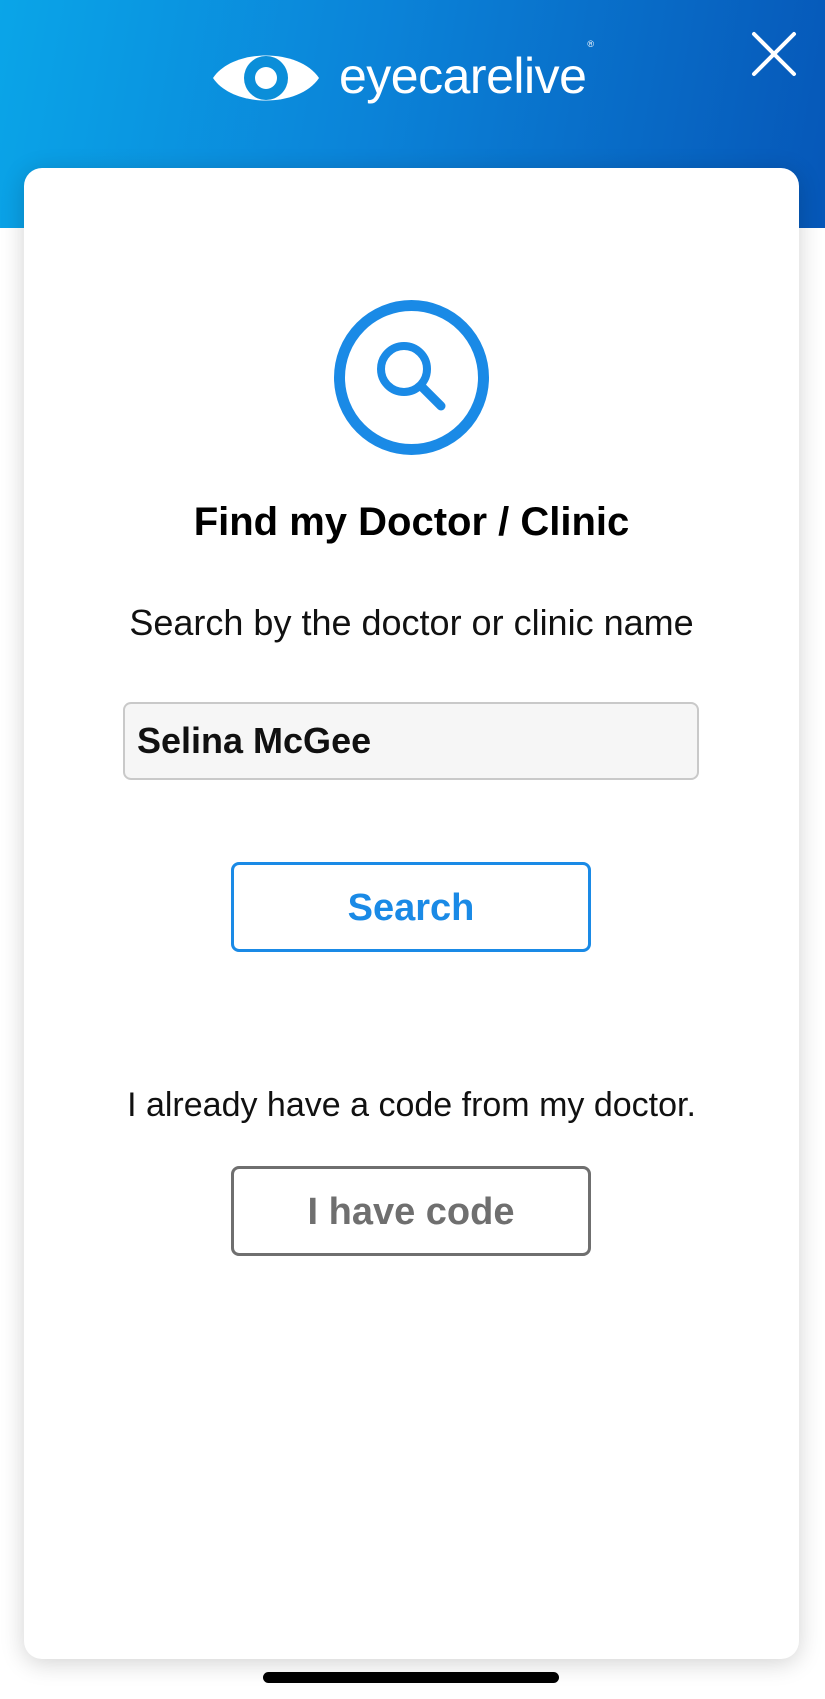 The image size is (825, 1699). Describe the element at coordinates (411, 1677) in the screenshot. I see `home-indicator` at that location.